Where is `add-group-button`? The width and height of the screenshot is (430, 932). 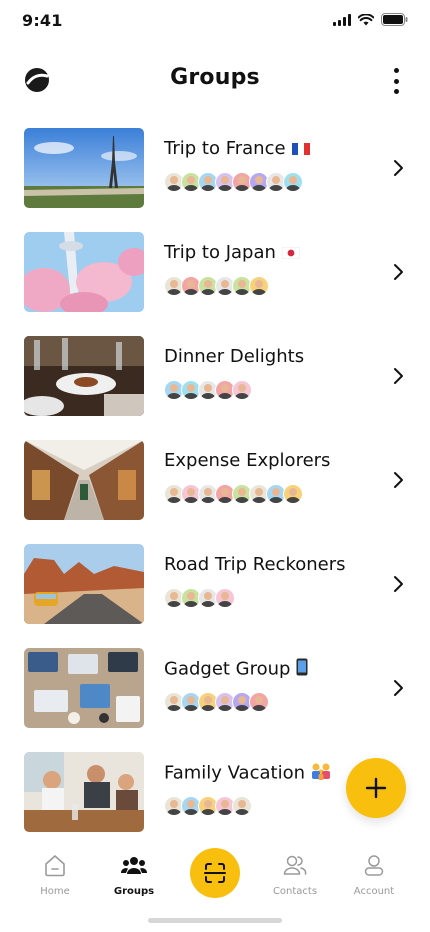
add-group-button is located at coordinates (376, 788).